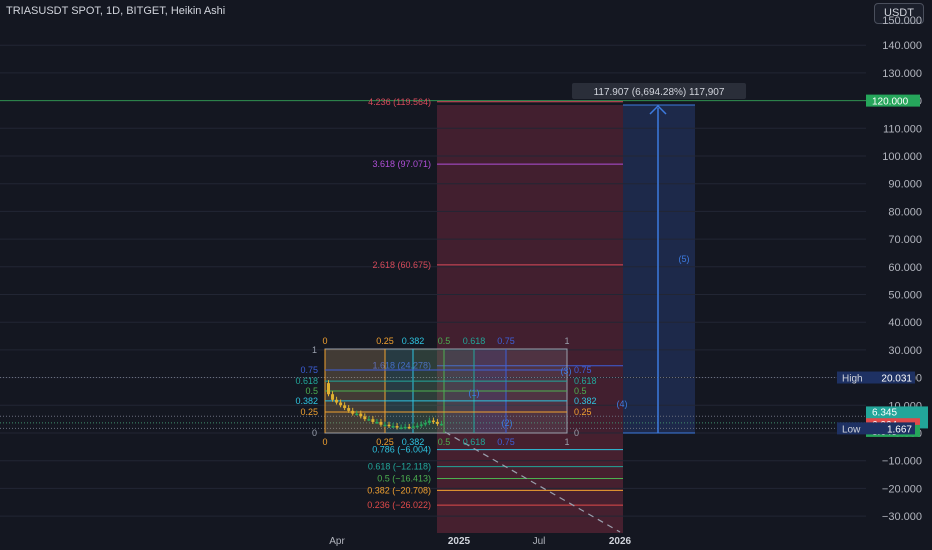  What do you see at coordinates (324, 442) in the screenshot?
I see `fib-box-bottom-label: 0` at bounding box center [324, 442].